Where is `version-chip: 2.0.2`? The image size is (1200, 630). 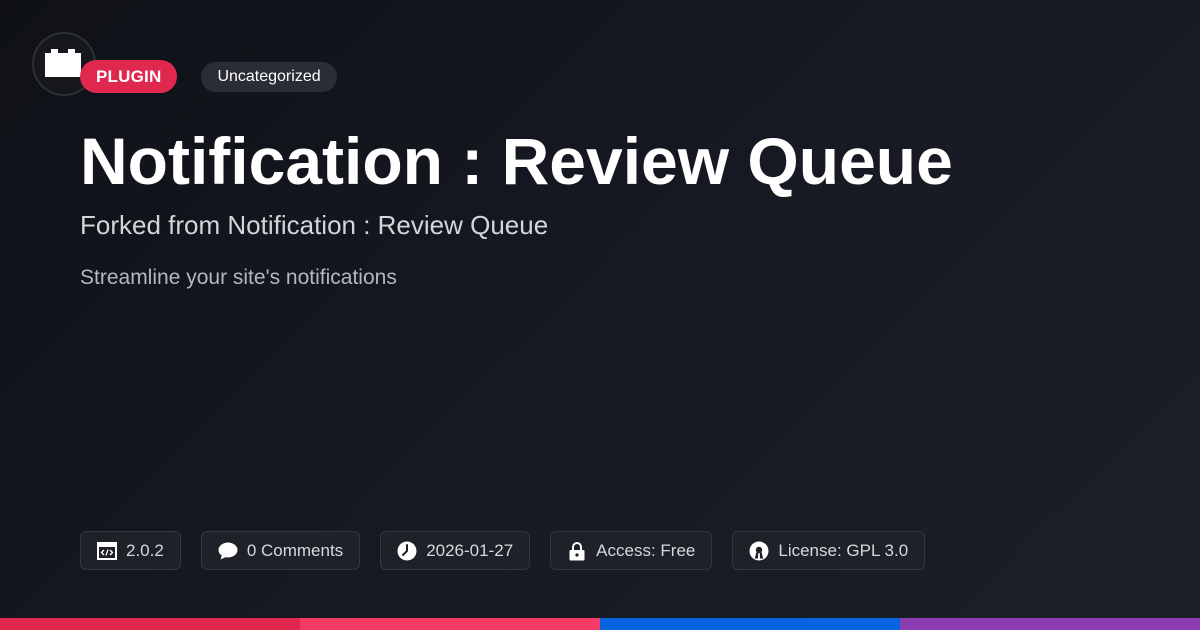
version-chip: 2.0.2 is located at coordinates (130, 550).